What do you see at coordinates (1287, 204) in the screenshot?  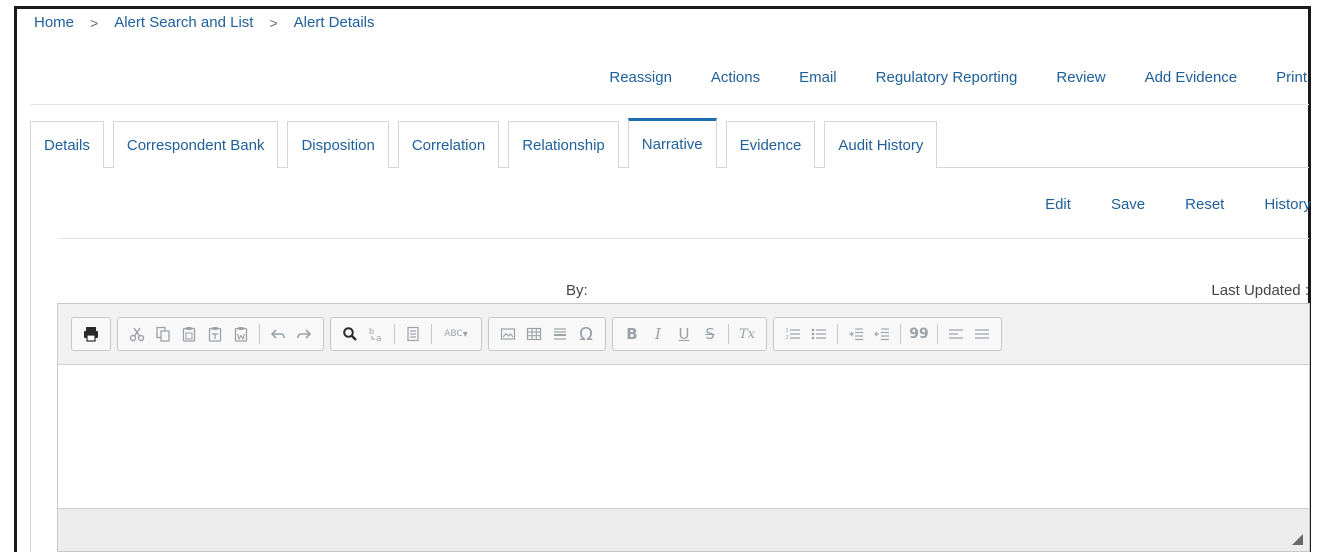 I see `history-button: History` at bounding box center [1287, 204].